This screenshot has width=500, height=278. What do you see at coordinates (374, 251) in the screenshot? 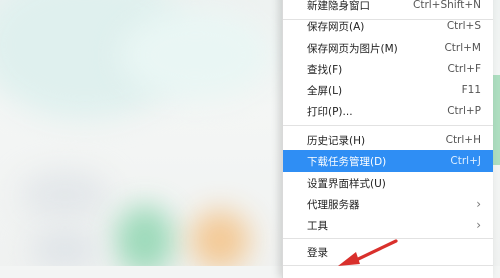
I see `arrow-shaft` at bounding box center [374, 251].